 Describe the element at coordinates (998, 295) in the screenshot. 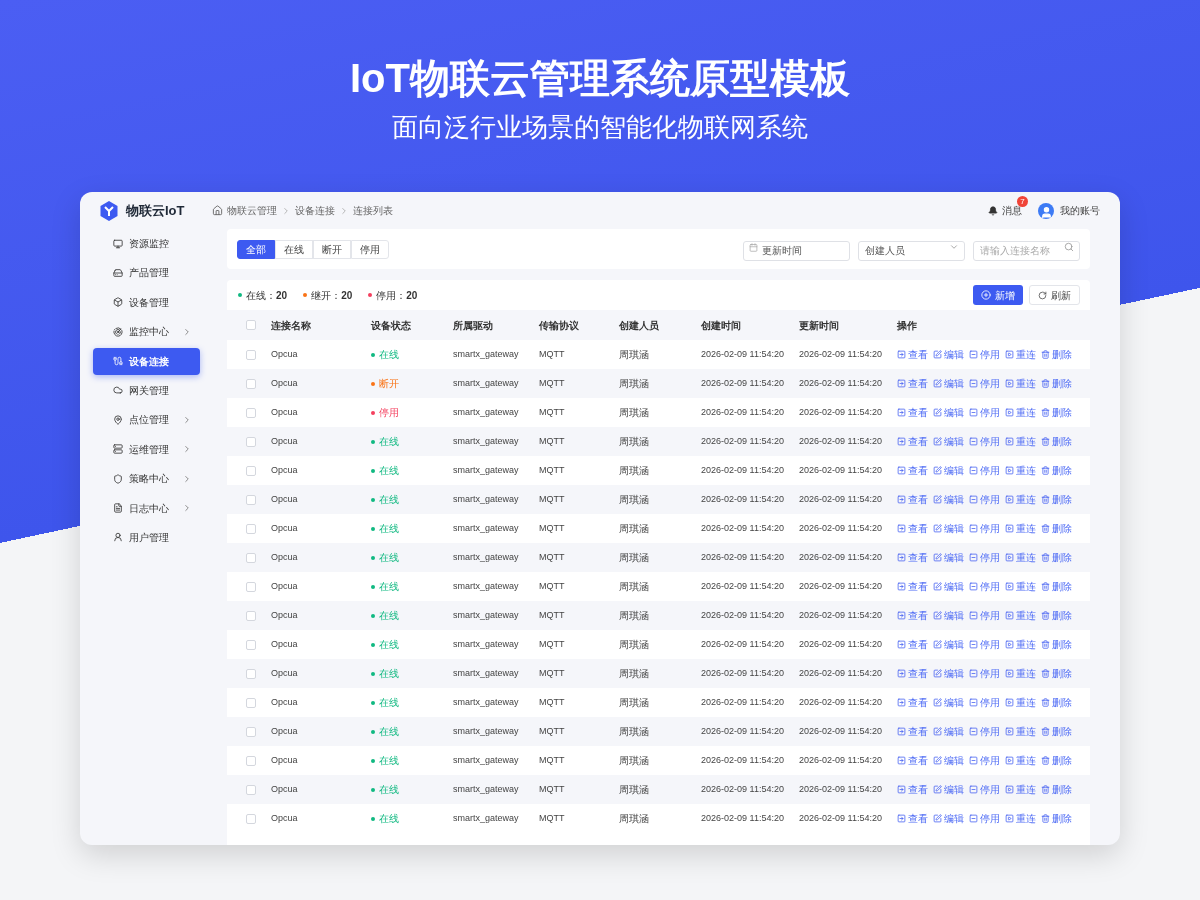

I see `add-button: 新增` at that location.